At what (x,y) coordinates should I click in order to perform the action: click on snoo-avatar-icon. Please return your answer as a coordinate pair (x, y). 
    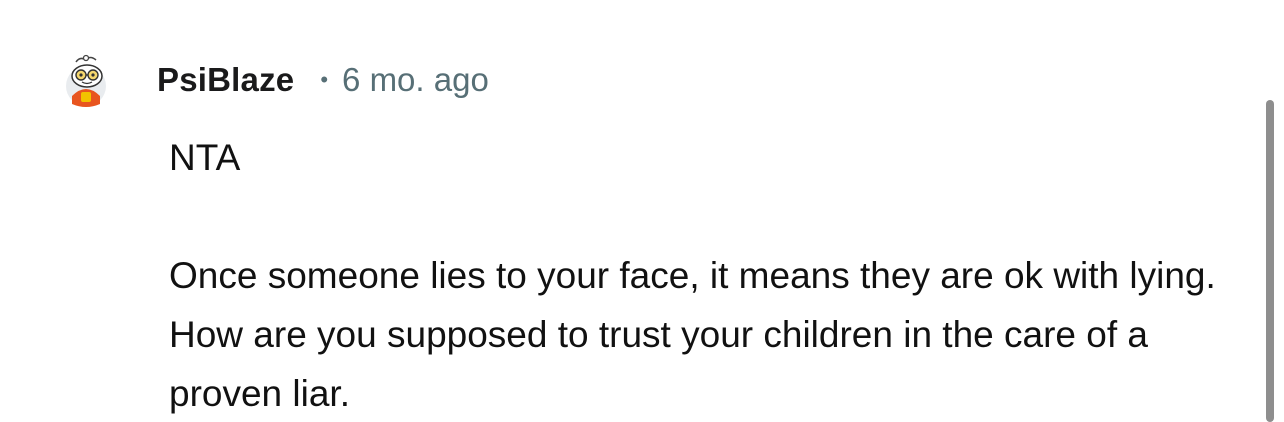
    Looking at the image, I should click on (86, 80).